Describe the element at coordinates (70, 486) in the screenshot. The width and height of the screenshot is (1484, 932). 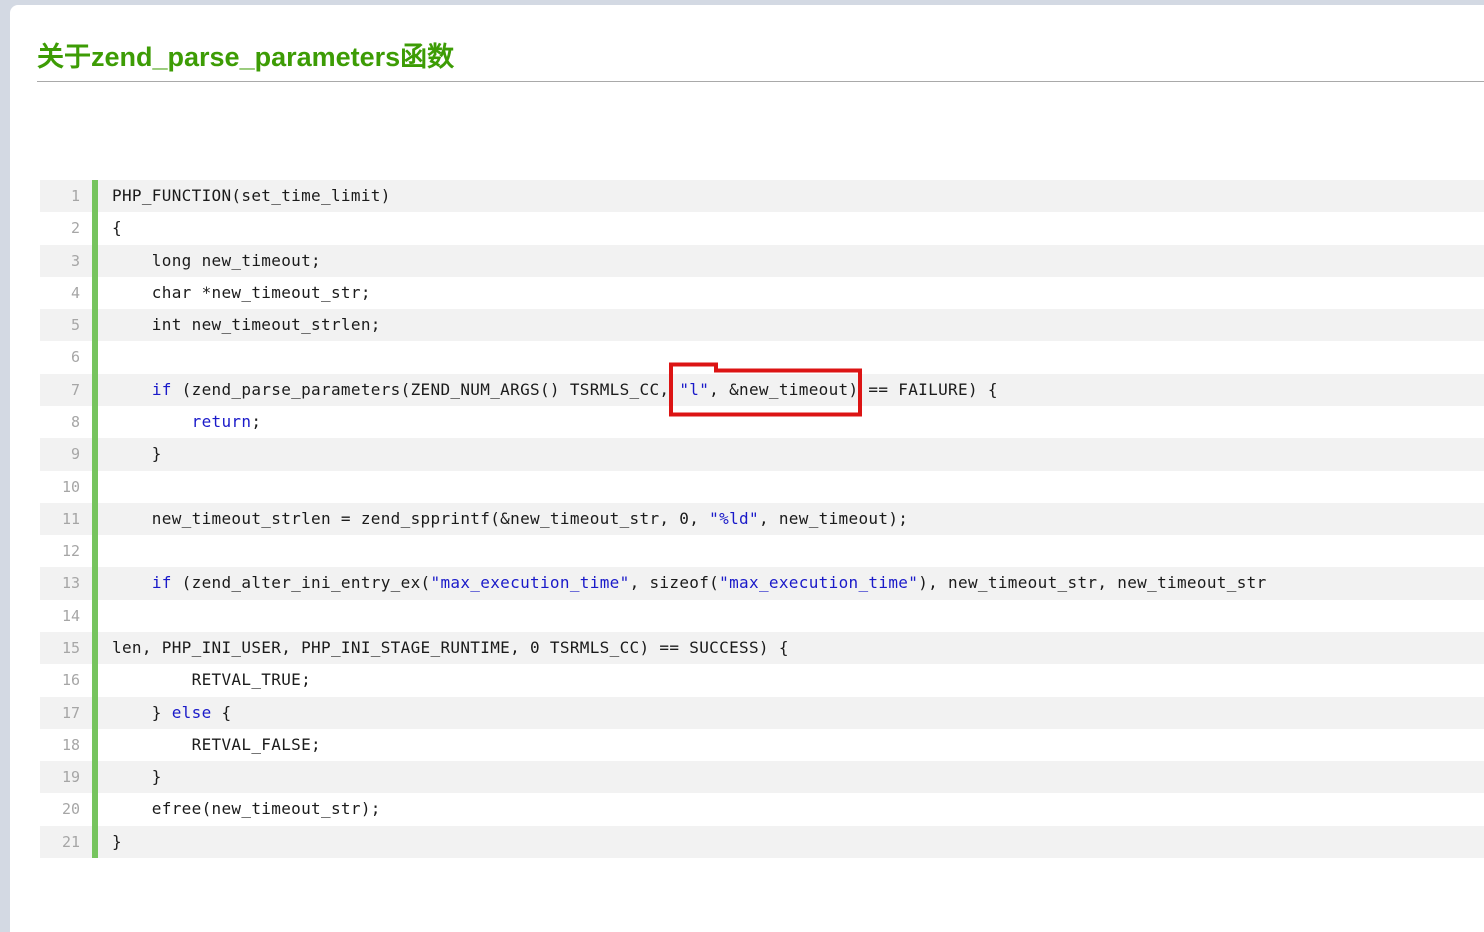
I see `line-number: 10` at that location.